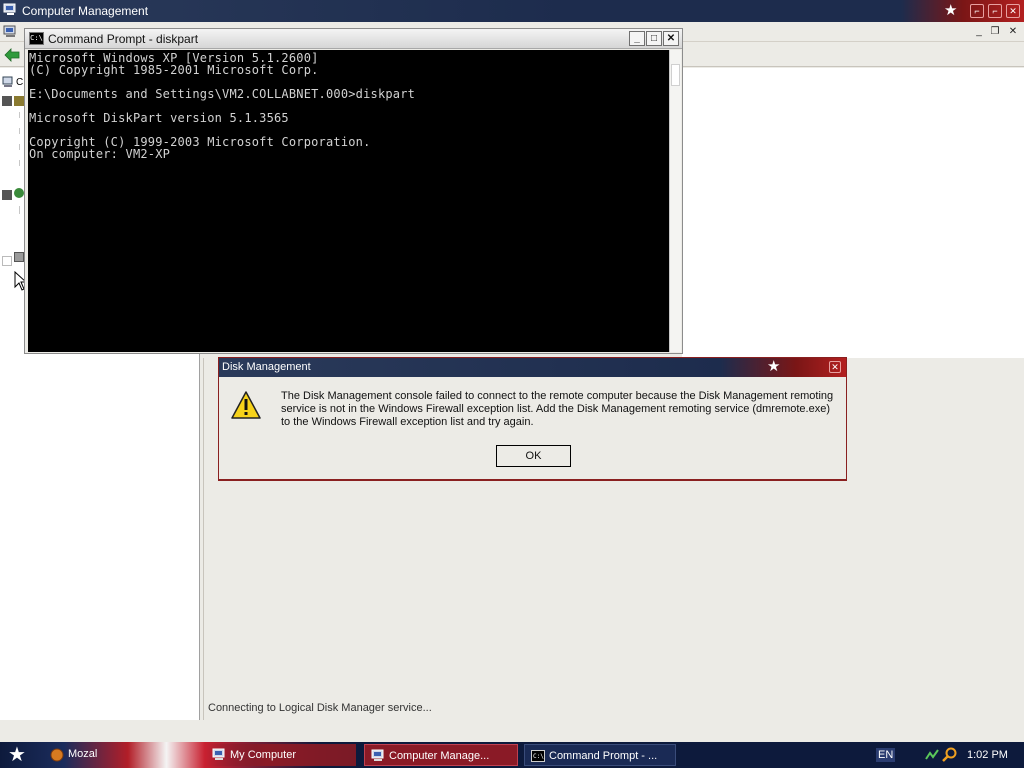  Describe the element at coordinates (218, 754) in the screenshot. I see `my-computer-icon` at that location.